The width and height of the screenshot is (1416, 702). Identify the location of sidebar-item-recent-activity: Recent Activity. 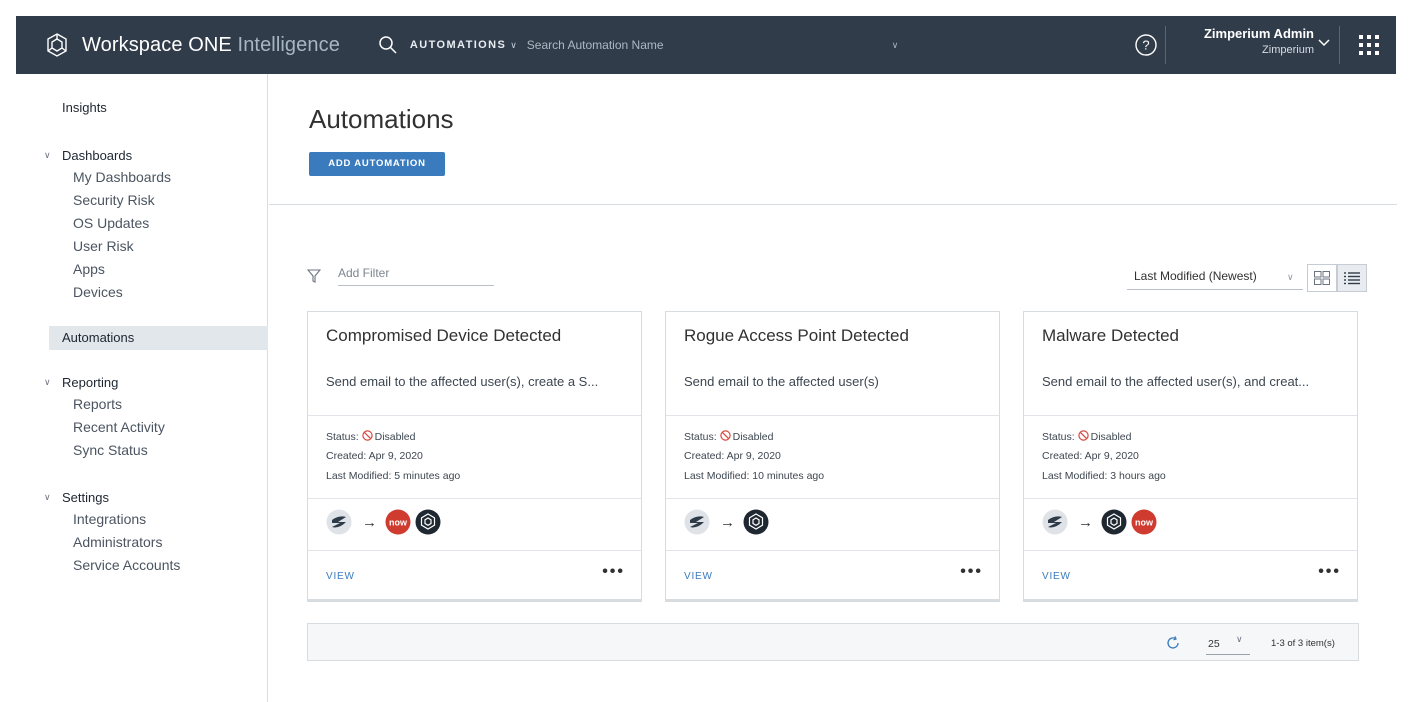
(104, 427).